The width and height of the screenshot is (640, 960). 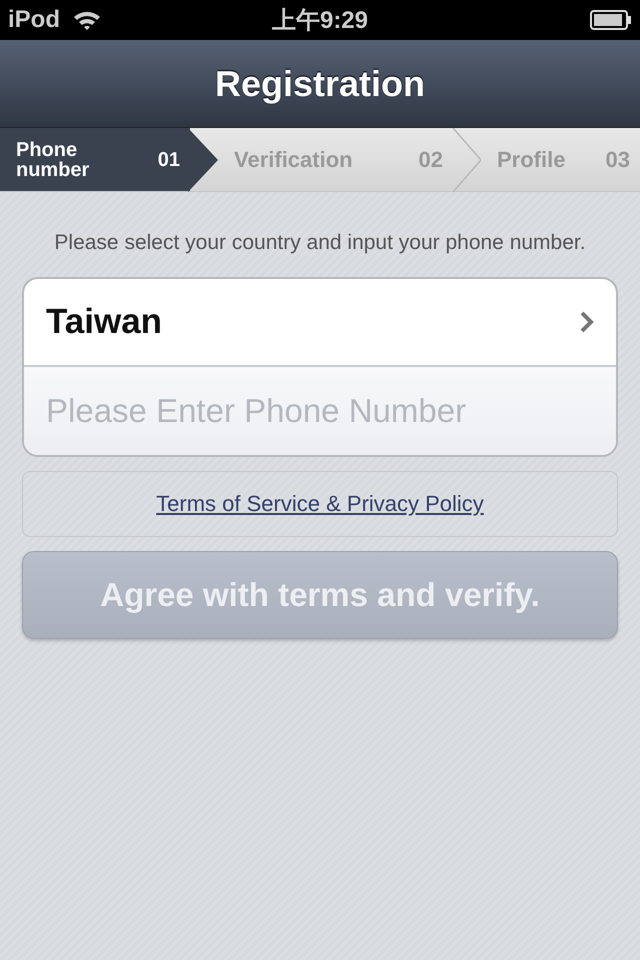 What do you see at coordinates (34, 20) in the screenshot?
I see `carrier-label: iPod` at bounding box center [34, 20].